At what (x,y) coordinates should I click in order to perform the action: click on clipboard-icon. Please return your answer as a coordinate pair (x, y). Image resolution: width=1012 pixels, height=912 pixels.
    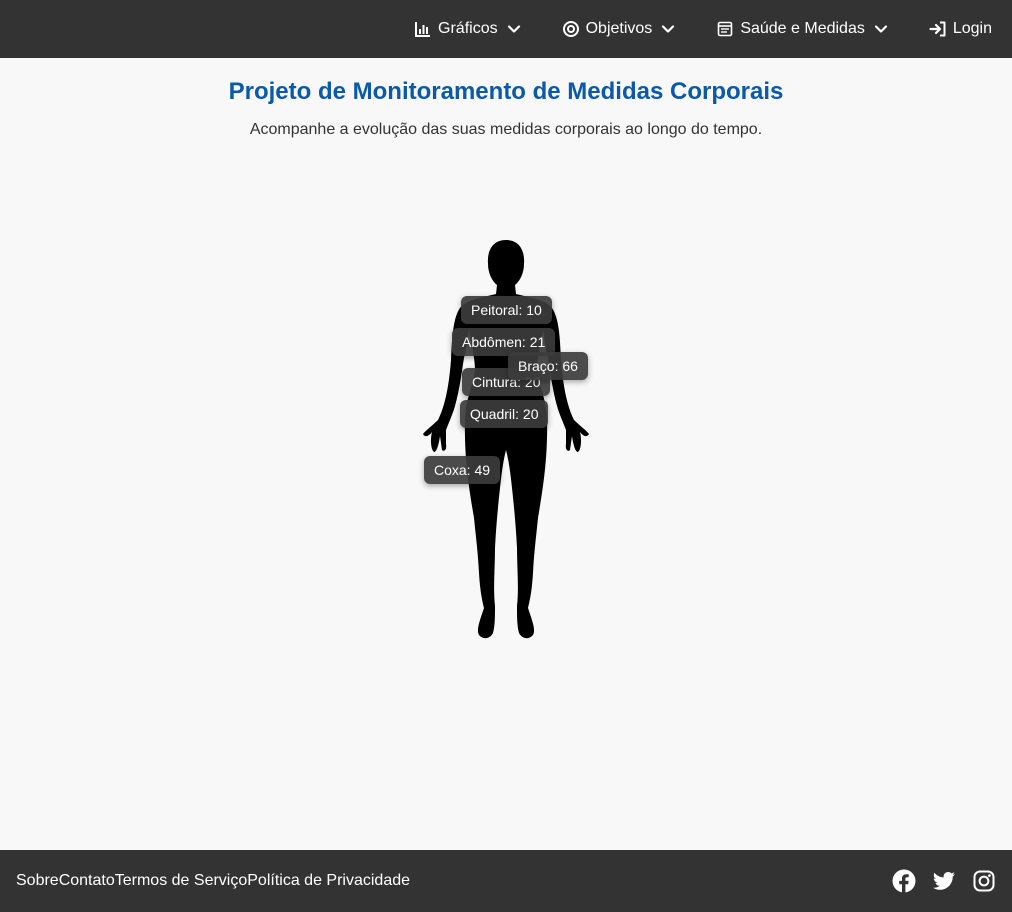
    Looking at the image, I should click on (725, 29).